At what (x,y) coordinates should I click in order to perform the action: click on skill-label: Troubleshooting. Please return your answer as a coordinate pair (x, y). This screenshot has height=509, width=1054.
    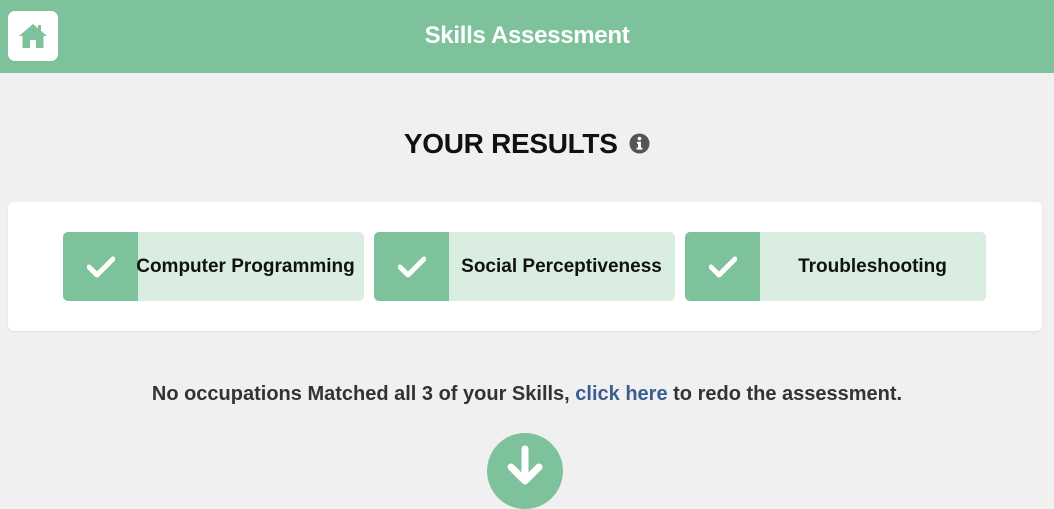
    Looking at the image, I should click on (872, 266).